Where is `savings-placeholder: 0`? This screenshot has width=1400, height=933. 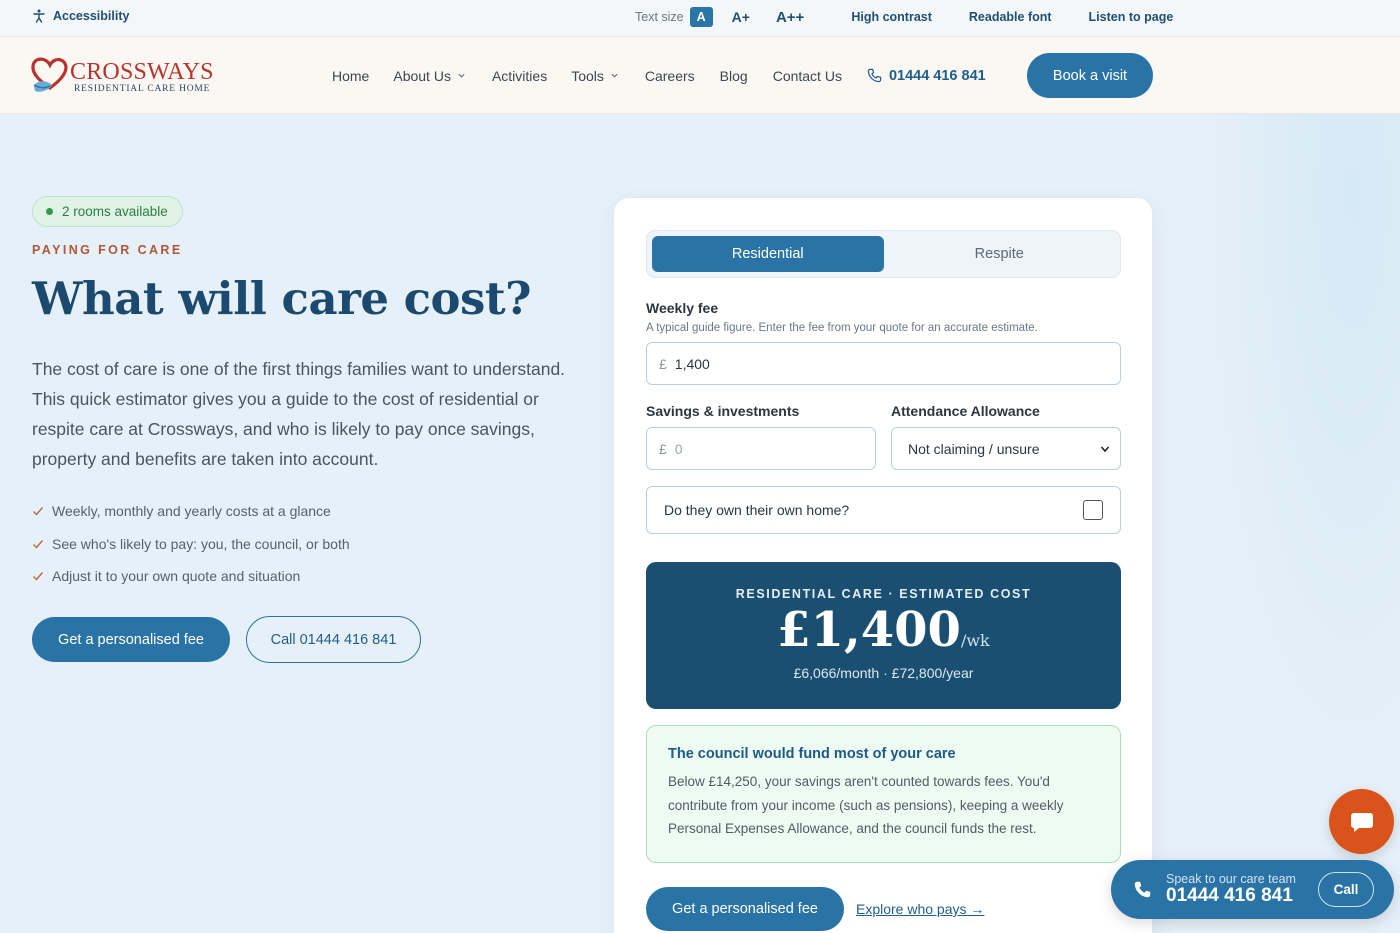
savings-placeholder: 0 is located at coordinates (678, 448).